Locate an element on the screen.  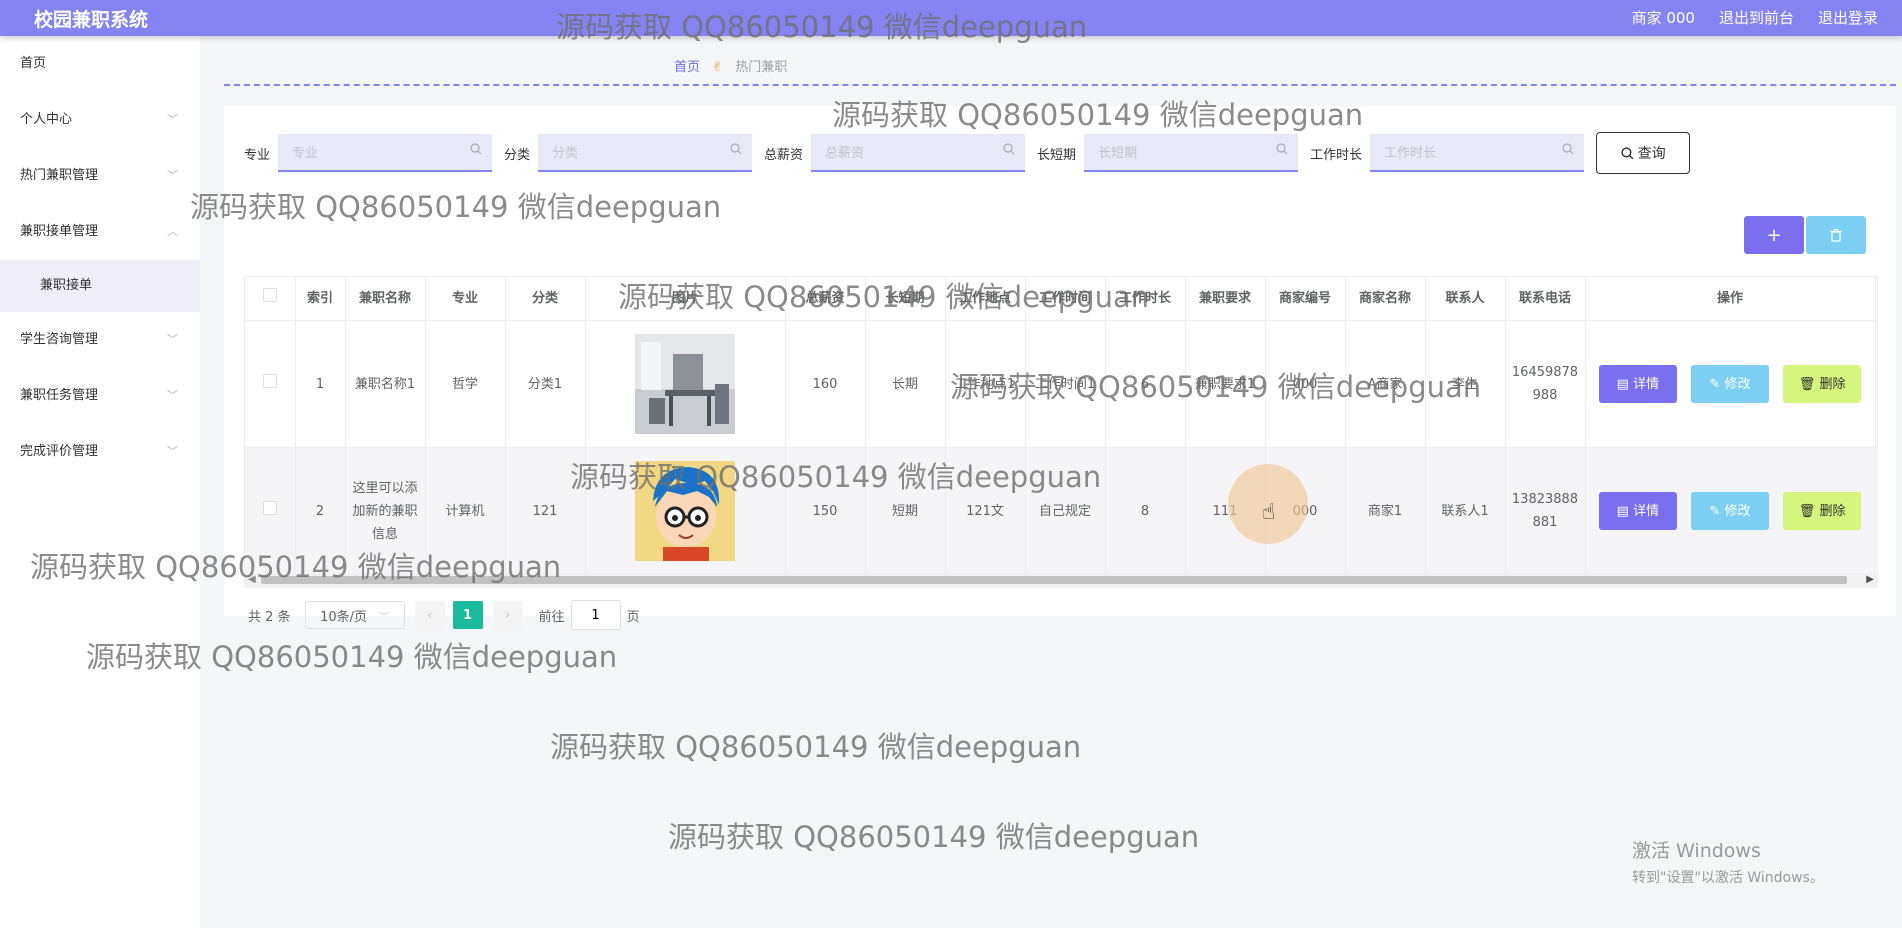
cell-name: 这里可以添加新的兼职信息 is located at coordinates (385, 511).